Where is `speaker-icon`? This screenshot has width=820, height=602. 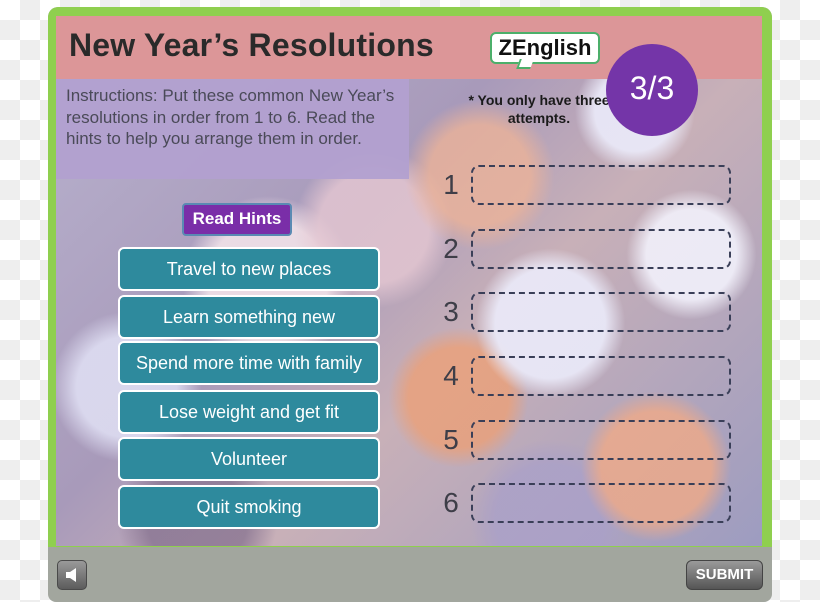 speaker-icon is located at coordinates (71, 575).